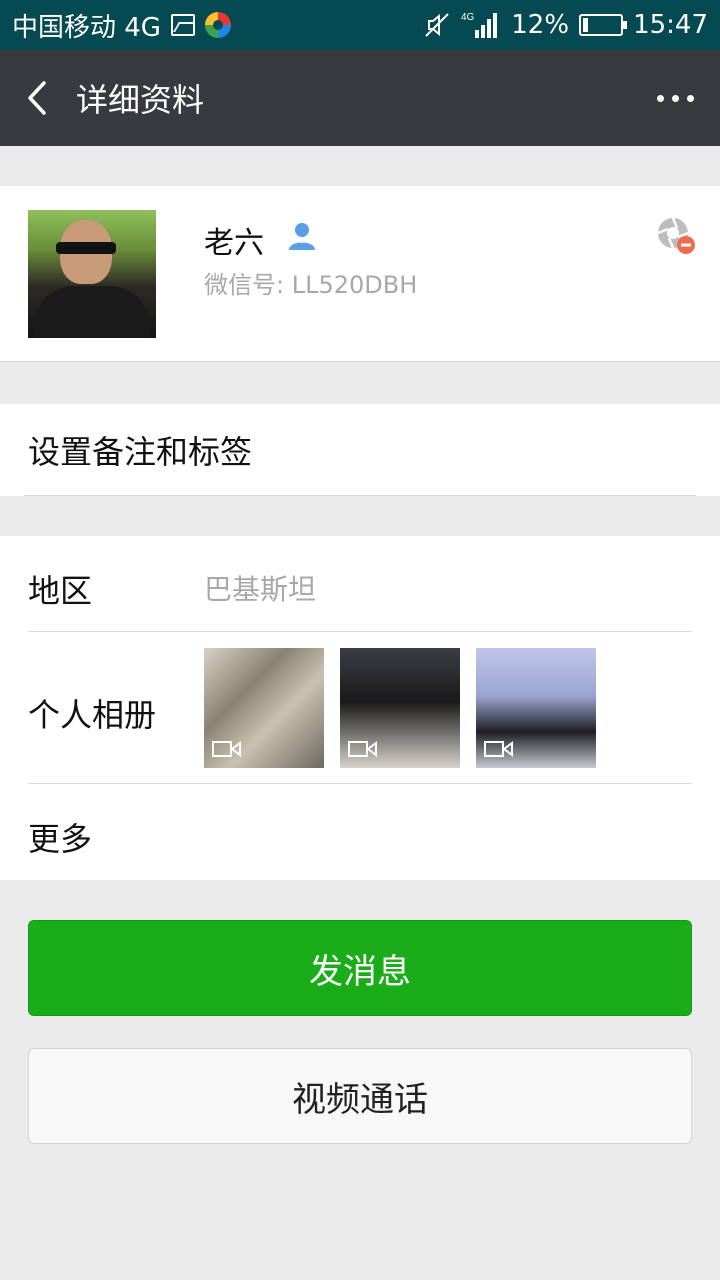 Image resolution: width=720 pixels, height=1280 pixels. I want to click on video-call-button: 视频通话, so click(360, 1096).